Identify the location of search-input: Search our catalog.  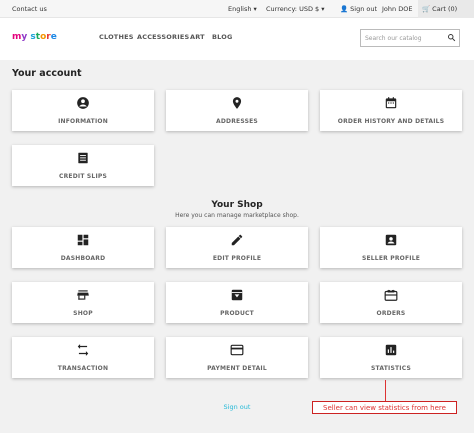
(410, 38).